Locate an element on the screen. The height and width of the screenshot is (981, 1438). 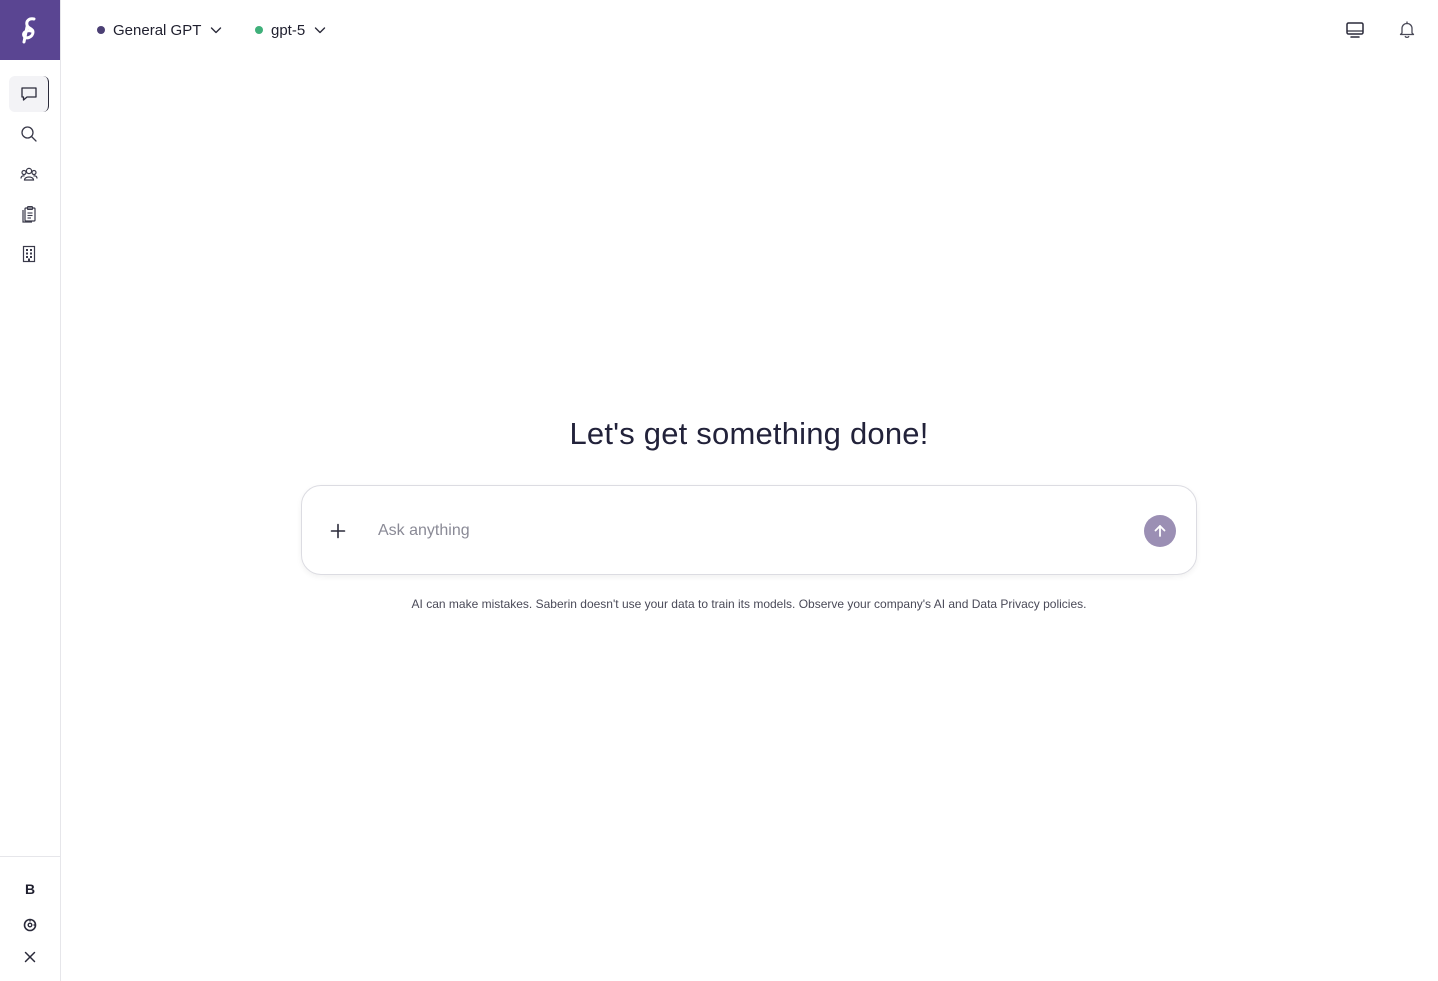
collapse-sidebar-button is located at coordinates (30, 957).